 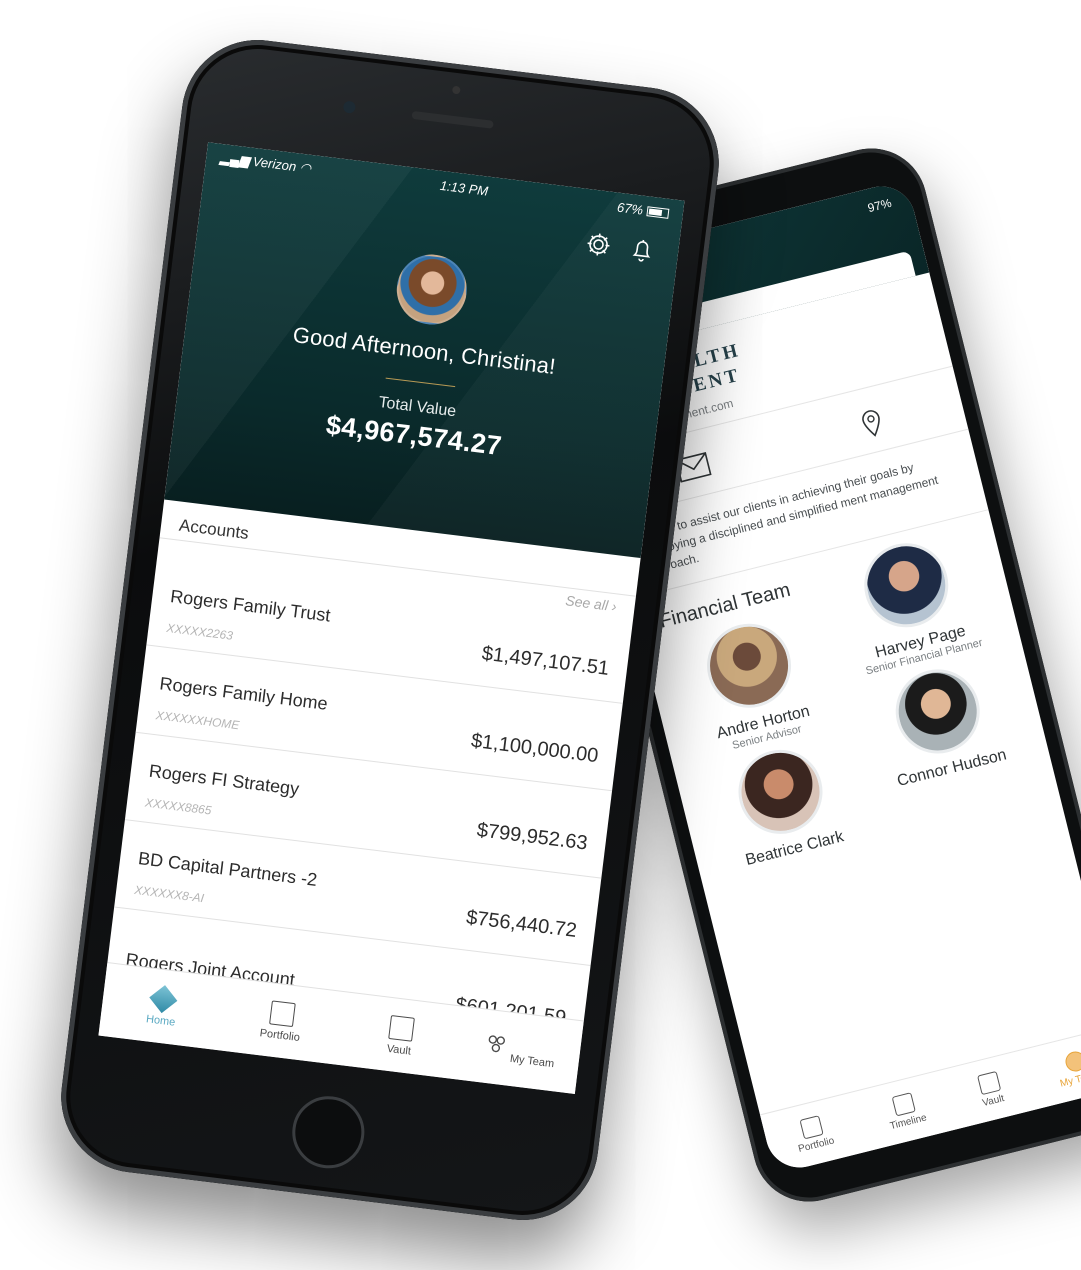 What do you see at coordinates (328, 1132) in the screenshot?
I see `home-button` at bounding box center [328, 1132].